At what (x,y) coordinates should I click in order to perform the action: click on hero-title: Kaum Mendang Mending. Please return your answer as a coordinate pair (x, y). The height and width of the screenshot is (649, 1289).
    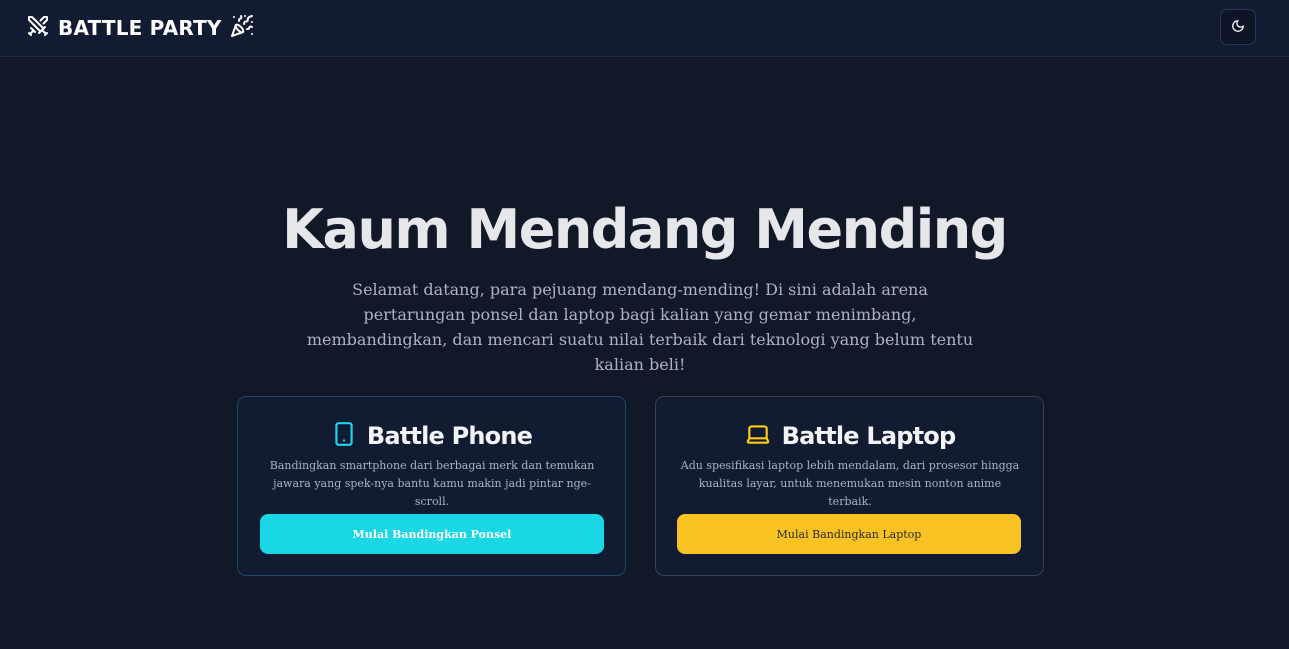
    Looking at the image, I should click on (645, 229).